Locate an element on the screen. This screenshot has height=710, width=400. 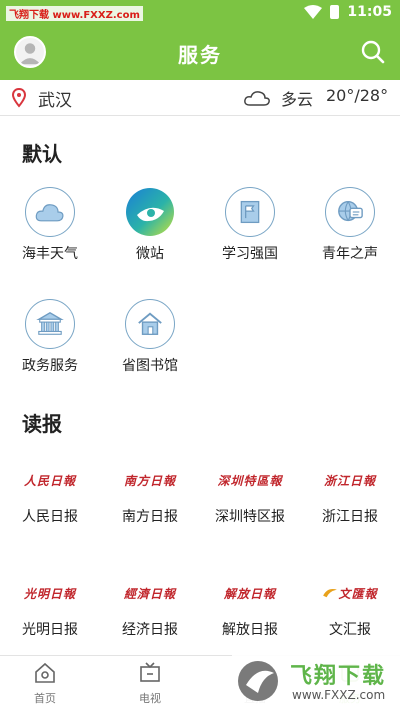
weather-cloud-icon is located at coordinates (50, 212).